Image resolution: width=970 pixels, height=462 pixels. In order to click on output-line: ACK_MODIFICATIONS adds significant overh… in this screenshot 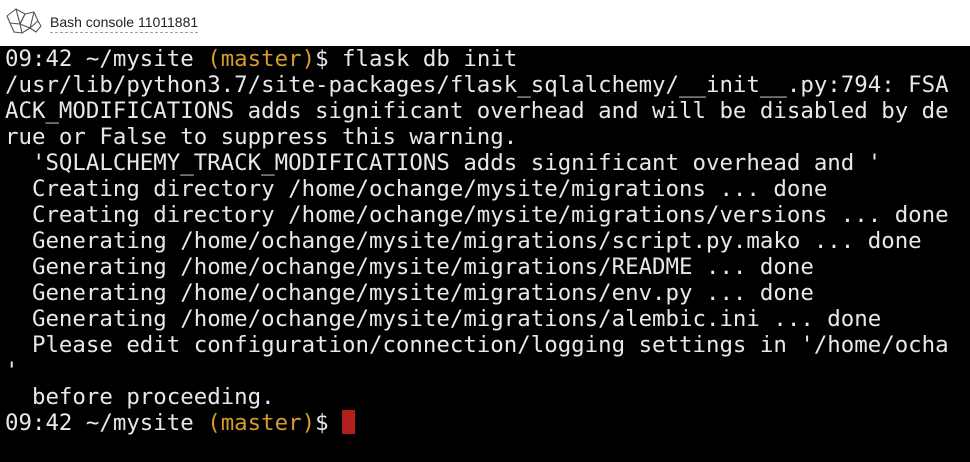, I will do `click(477, 111)`.